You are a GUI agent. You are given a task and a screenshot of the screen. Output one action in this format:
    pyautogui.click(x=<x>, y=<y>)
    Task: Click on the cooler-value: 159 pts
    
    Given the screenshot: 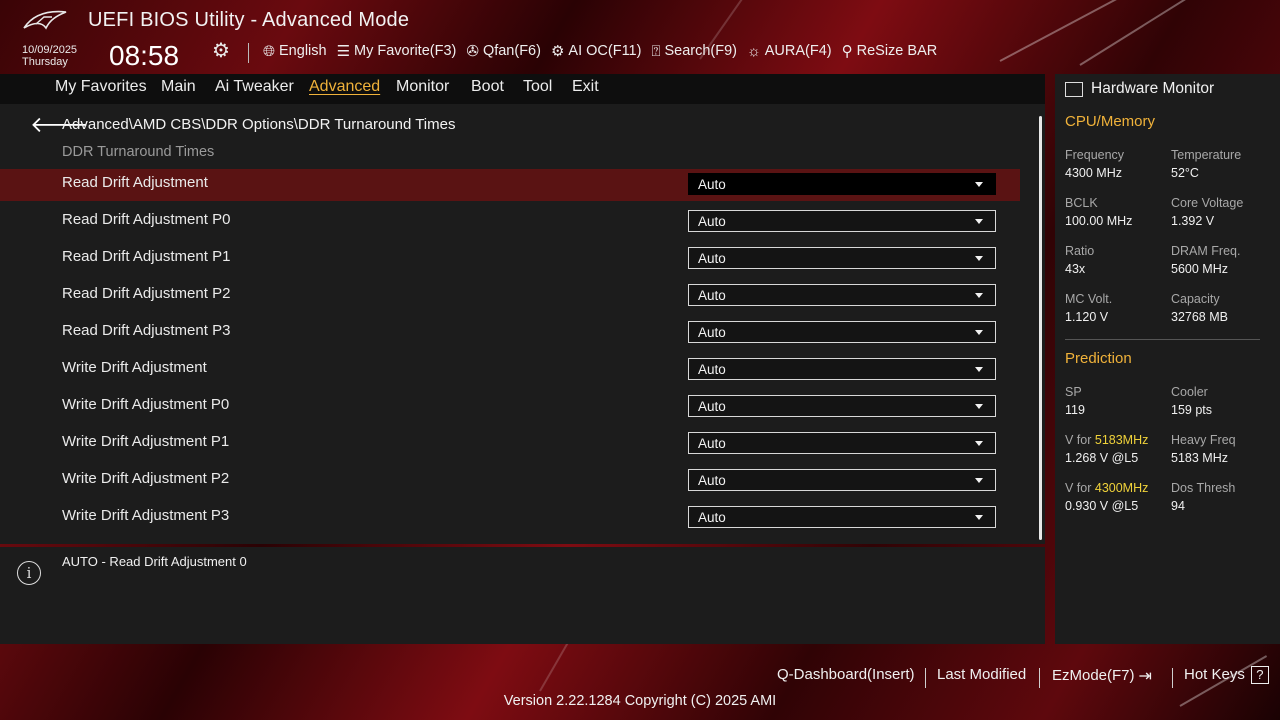 What is the action you would take?
    pyautogui.click(x=1192, y=410)
    